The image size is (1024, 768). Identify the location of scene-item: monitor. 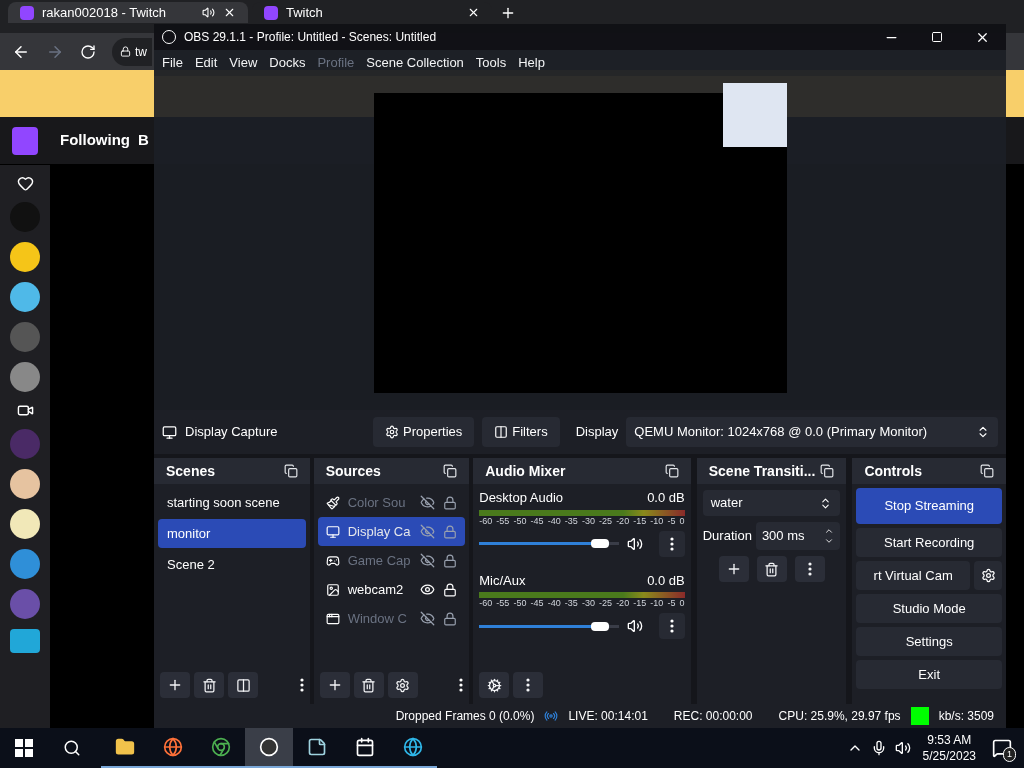
(232, 533).